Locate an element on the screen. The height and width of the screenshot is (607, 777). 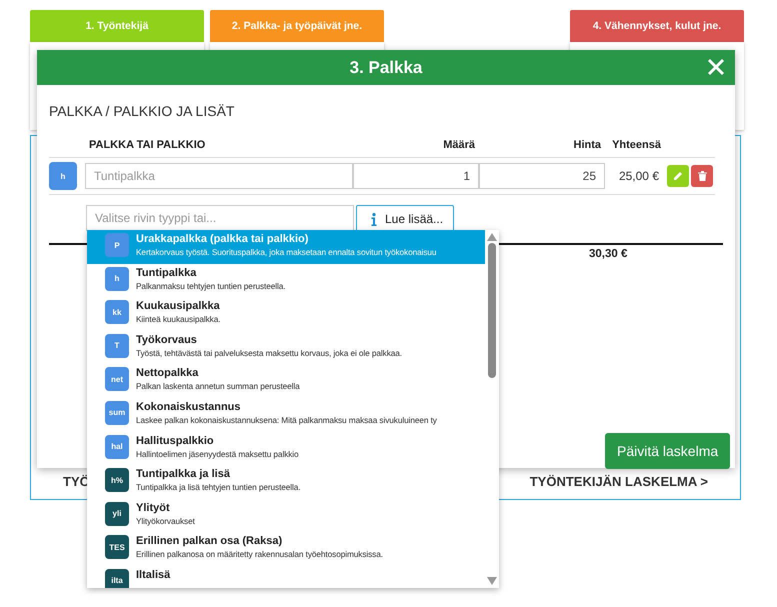
delete-button is located at coordinates (702, 176).